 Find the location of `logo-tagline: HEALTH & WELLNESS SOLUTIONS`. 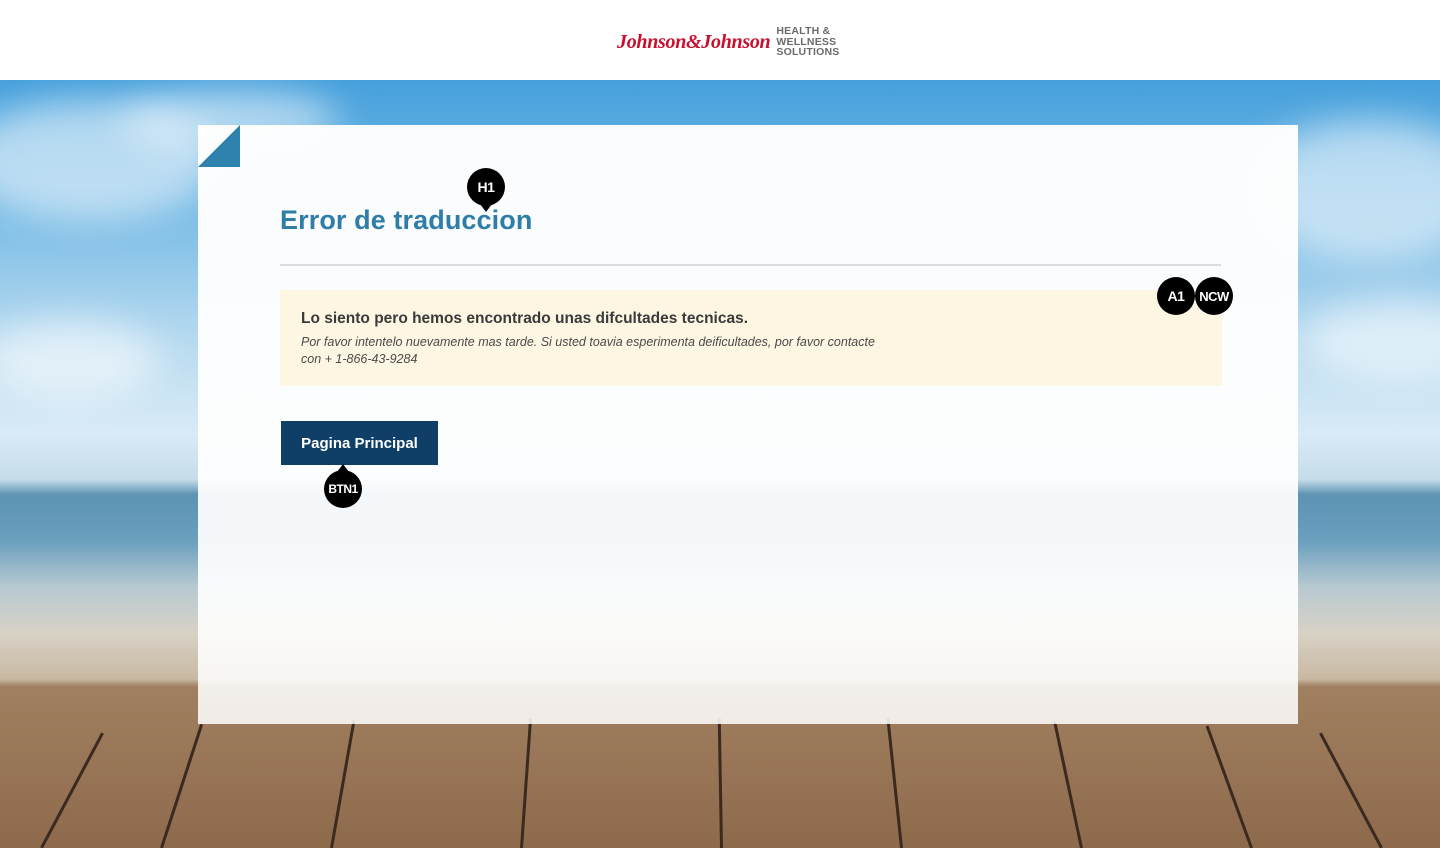

logo-tagline: HEALTH & WELLNESS SOLUTIONS is located at coordinates (807, 42).